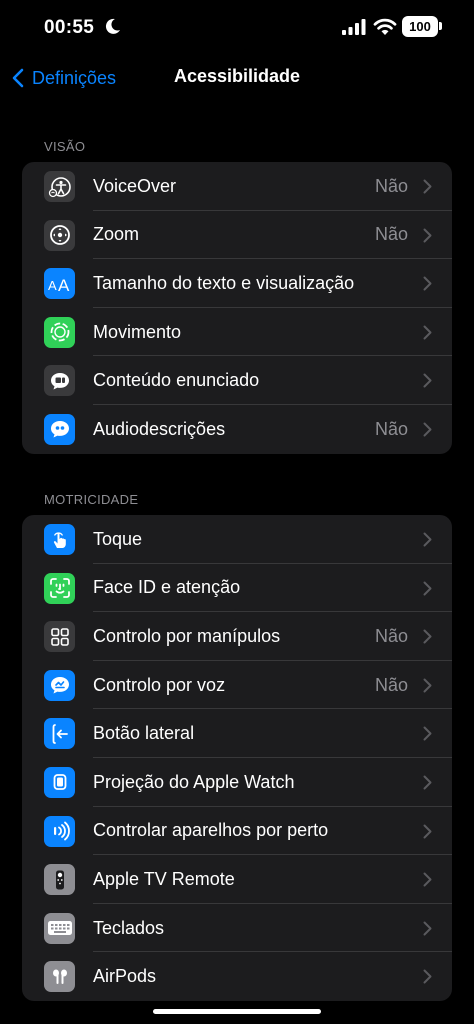 This screenshot has height=1024, width=474. Describe the element at coordinates (187, 635) in the screenshot. I see `row-label: Controlo por manípulos` at that location.